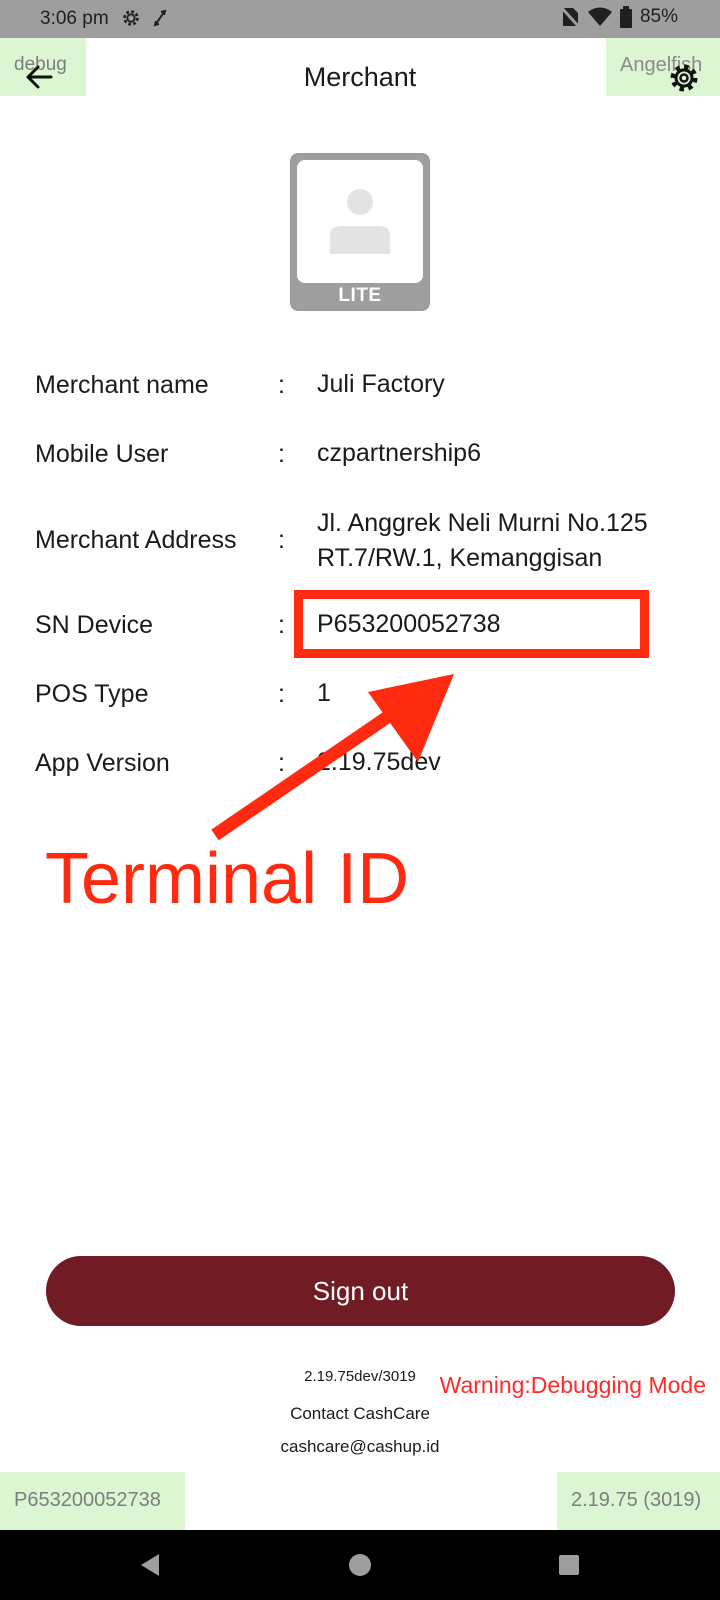 This screenshot has width=720, height=1600. What do you see at coordinates (131, 18) in the screenshot?
I see `gear-icon` at bounding box center [131, 18].